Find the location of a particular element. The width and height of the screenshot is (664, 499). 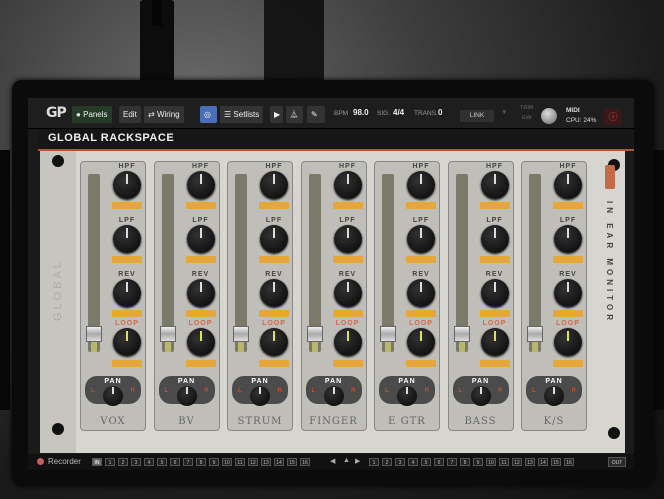

input-number-button: 11 is located at coordinates (240, 462).